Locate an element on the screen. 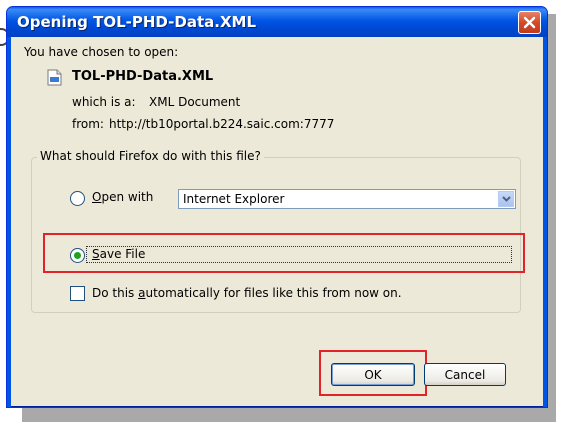 The image size is (561, 422). xml-file-icon is located at coordinates (54, 77).